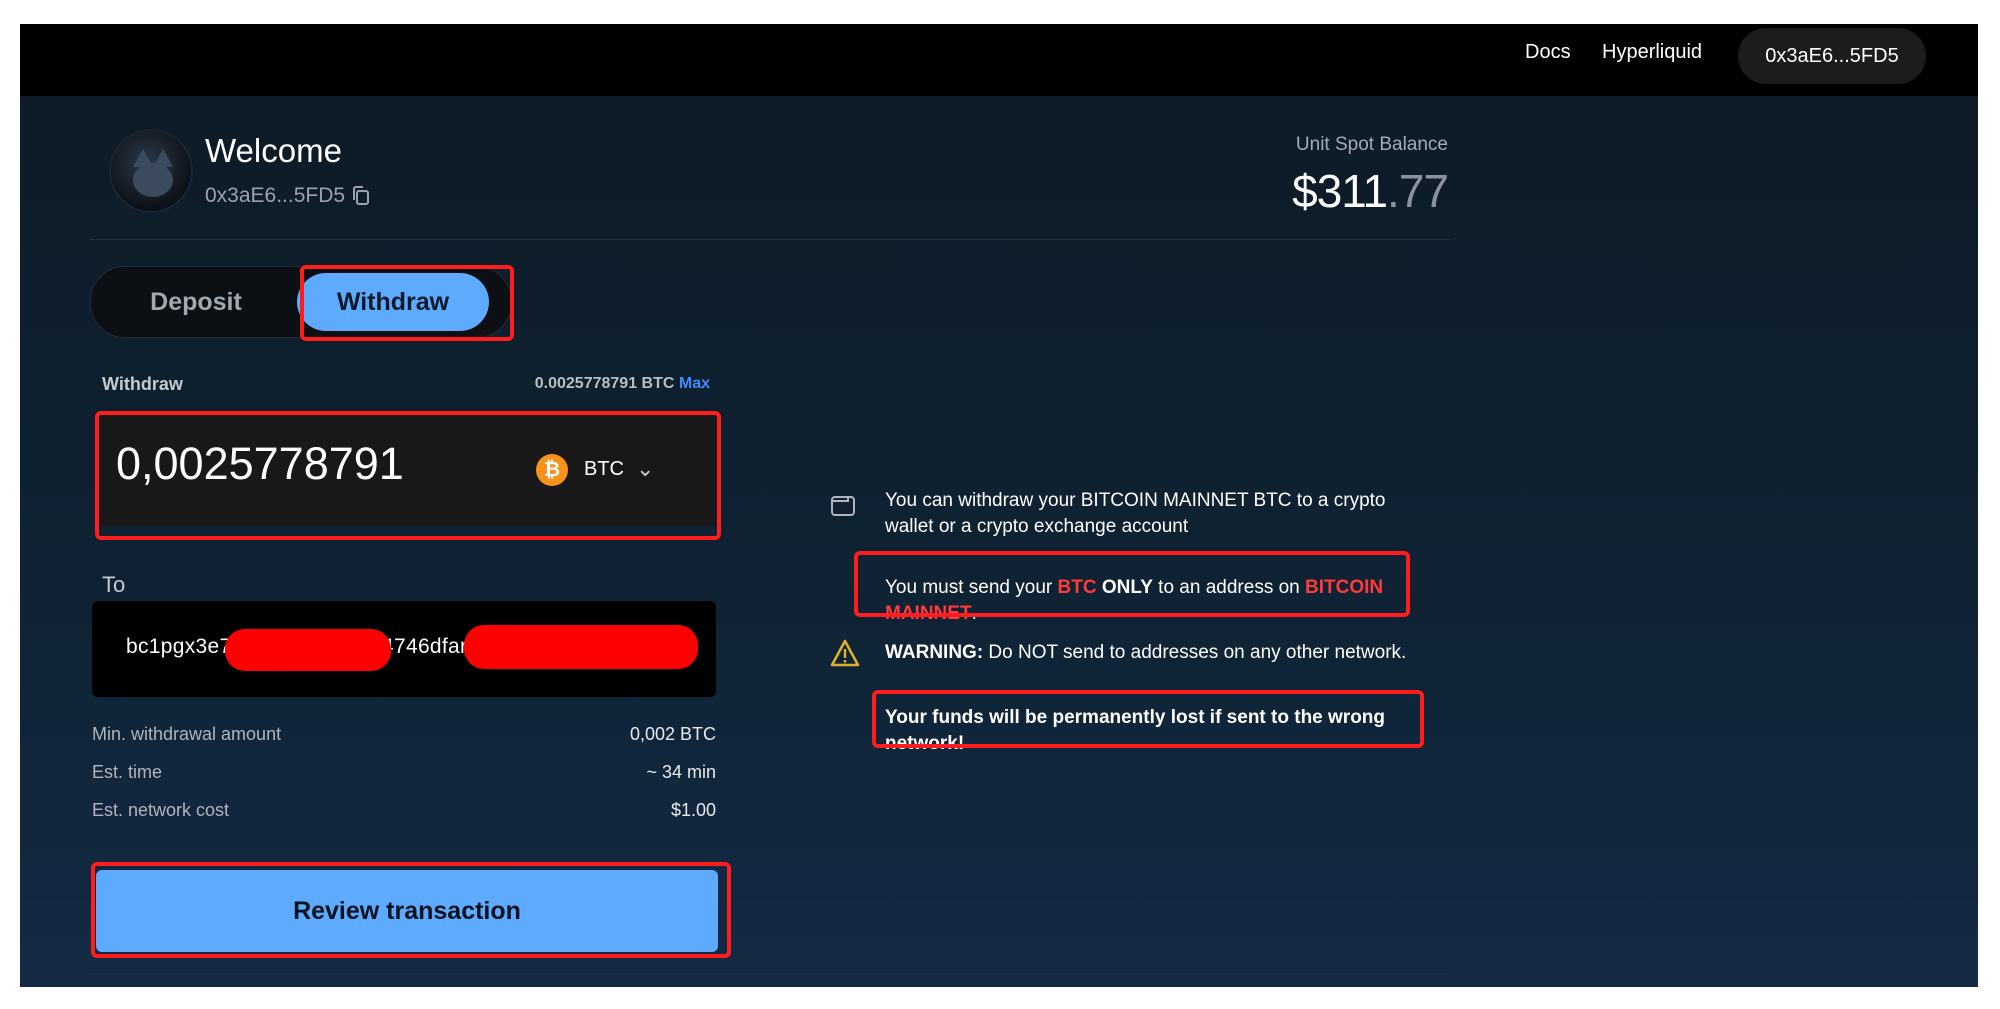  What do you see at coordinates (404, 734) in the screenshot?
I see `min-withdrawal-row: Min. withdrawal amount 0,002 BTC` at bounding box center [404, 734].